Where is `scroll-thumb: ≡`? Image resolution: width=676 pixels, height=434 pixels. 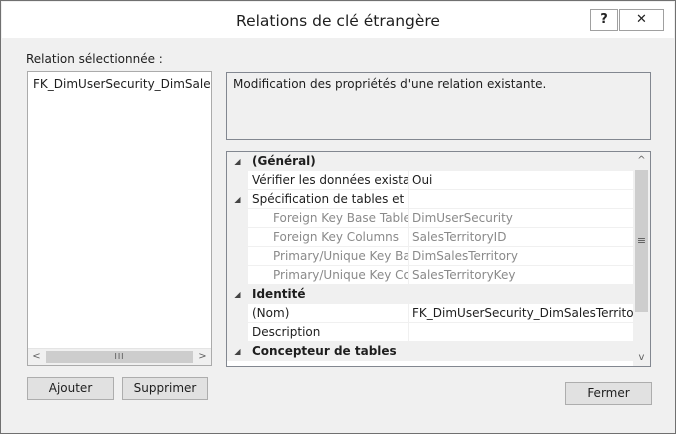 scroll-thumb: ≡ is located at coordinates (641, 241).